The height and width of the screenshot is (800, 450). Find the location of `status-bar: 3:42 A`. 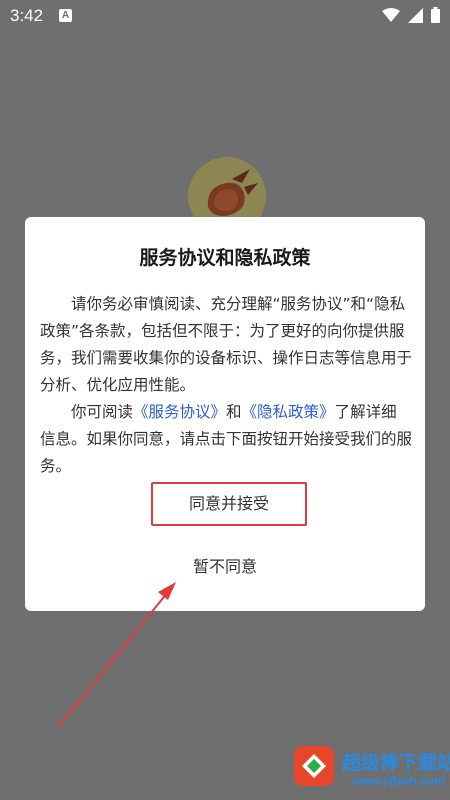

status-bar: 3:42 A is located at coordinates (225, 16).